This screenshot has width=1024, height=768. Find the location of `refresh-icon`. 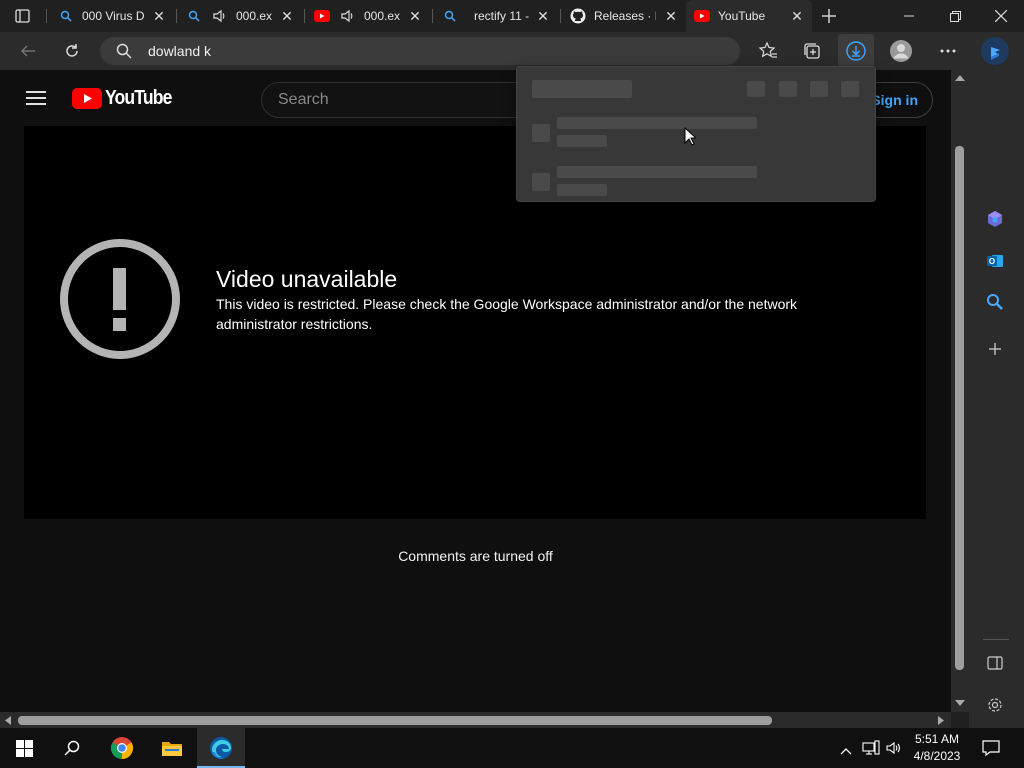

refresh-icon is located at coordinates (72, 50).